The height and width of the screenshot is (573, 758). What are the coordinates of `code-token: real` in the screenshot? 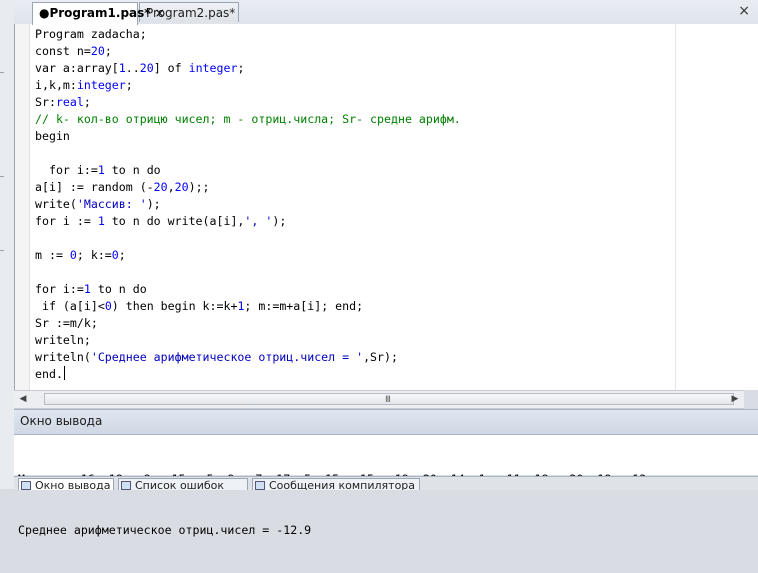 It's located at (69, 102).